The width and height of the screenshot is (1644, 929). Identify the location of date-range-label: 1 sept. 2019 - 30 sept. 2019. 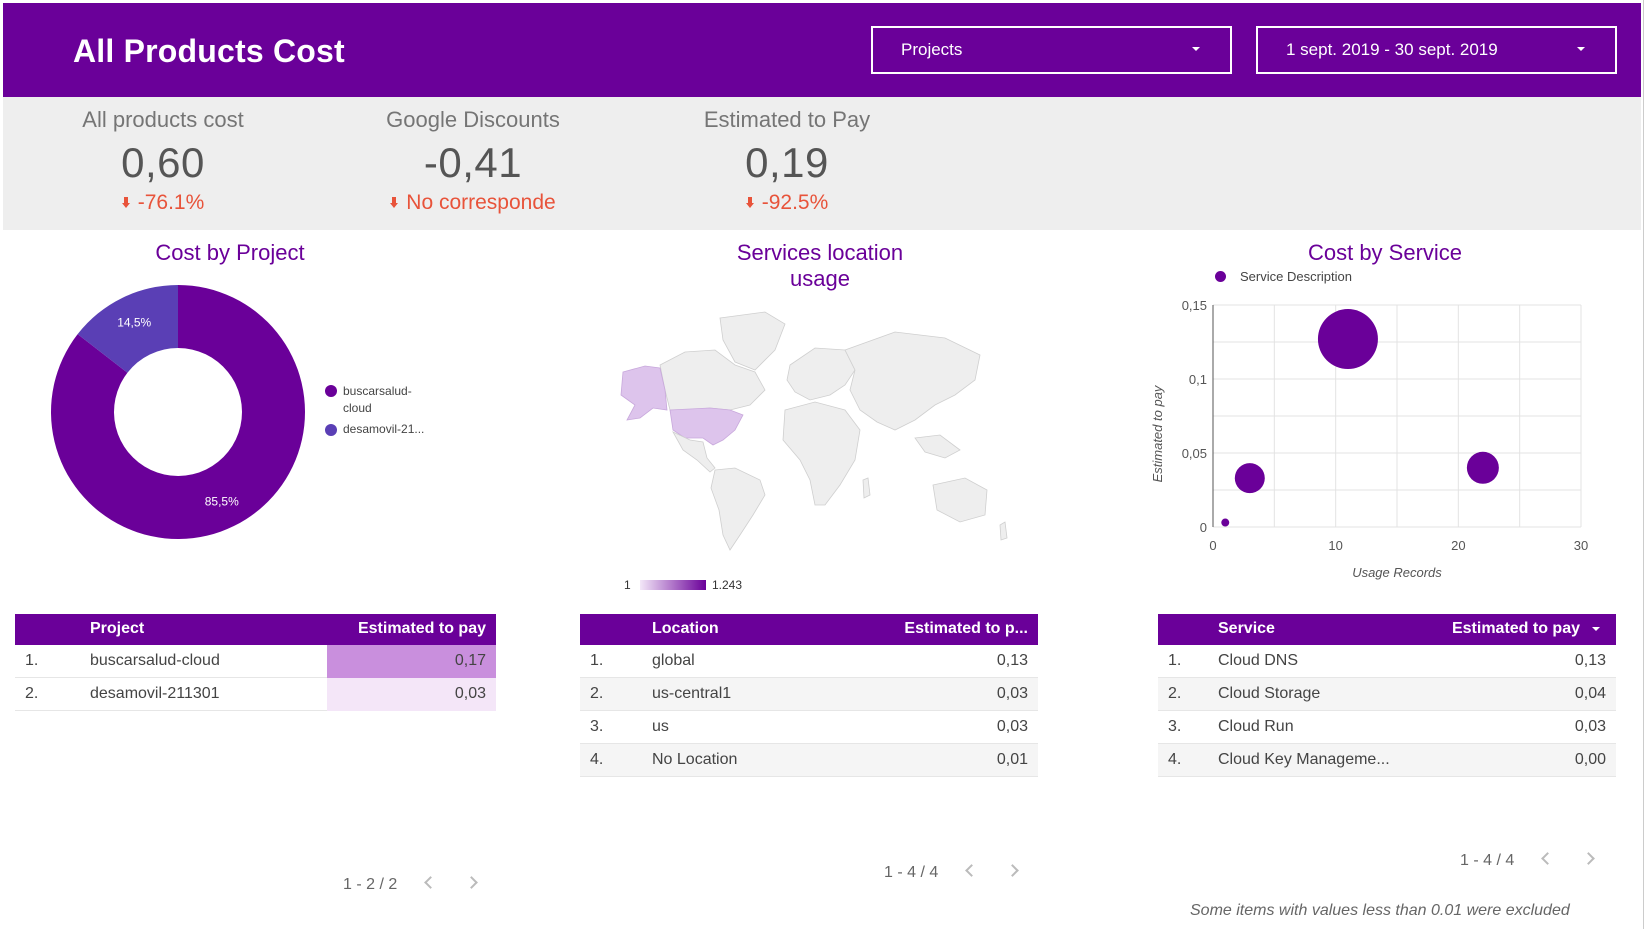
(1392, 49).